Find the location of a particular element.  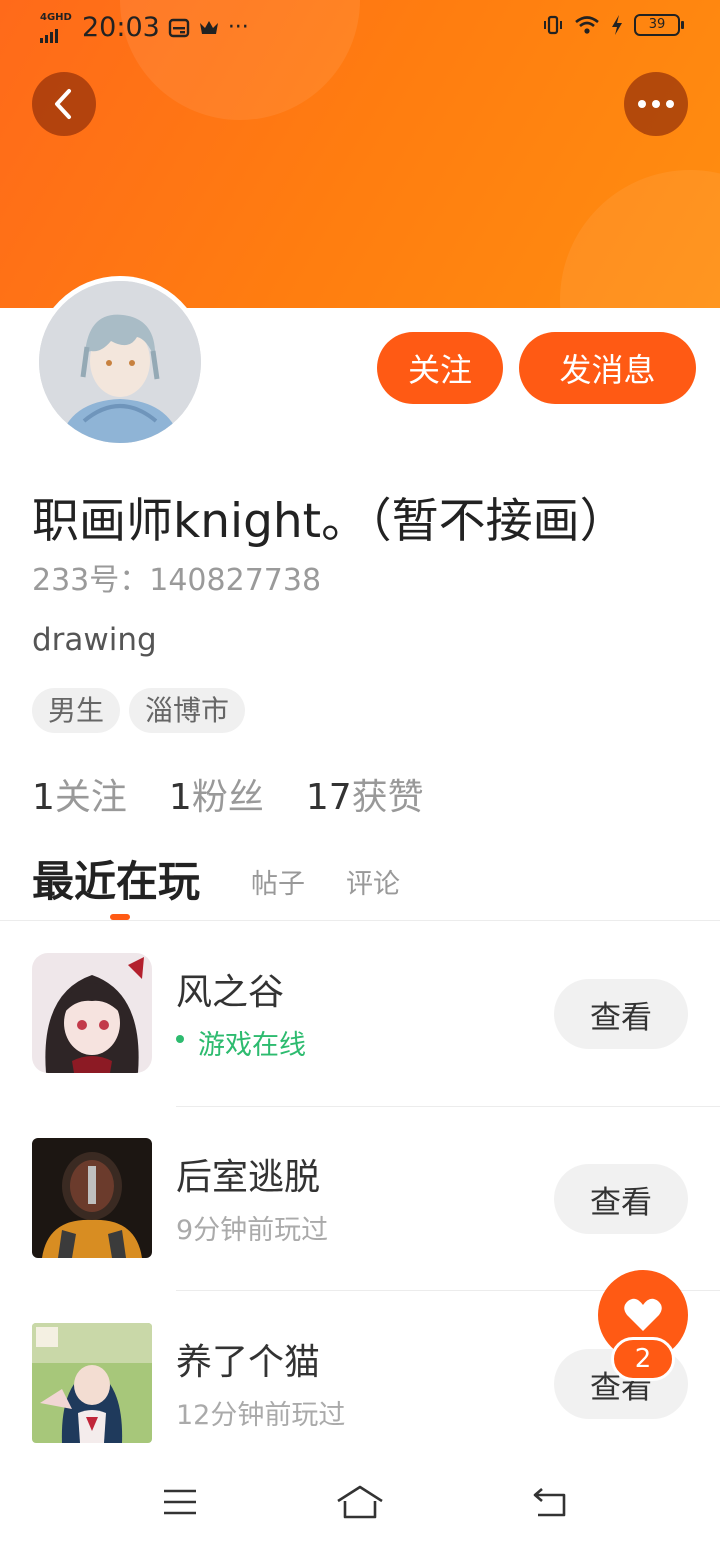

back-button is located at coordinates (64, 104).